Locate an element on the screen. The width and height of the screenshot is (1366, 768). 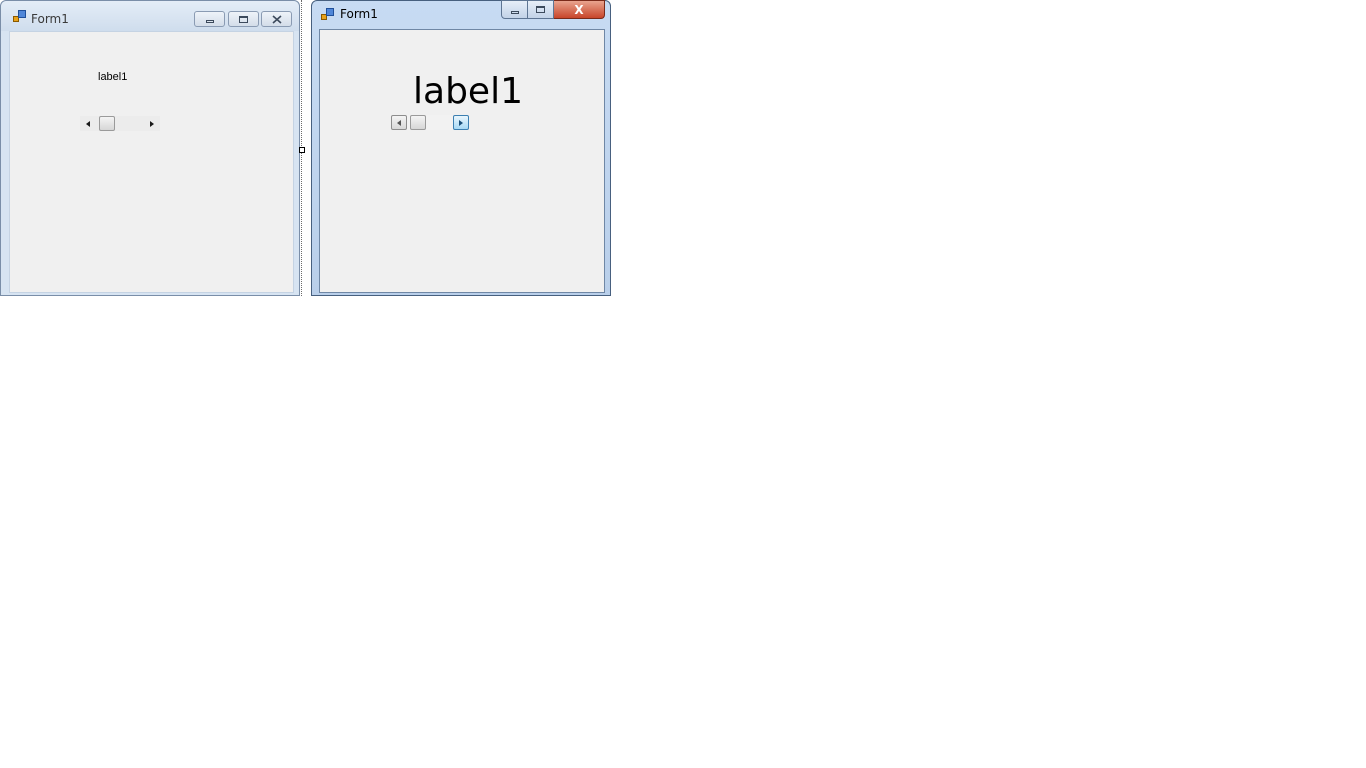
designer-scroll-thumb is located at coordinates (107, 123).